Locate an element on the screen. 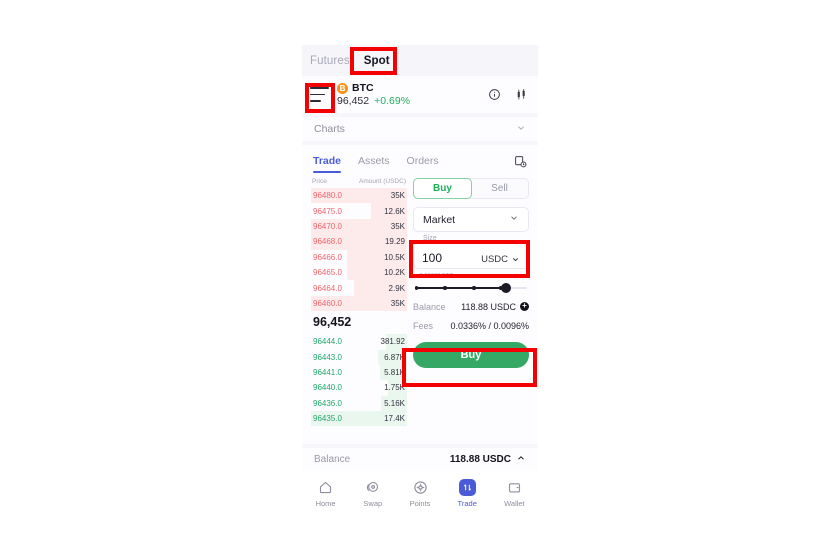 The width and height of the screenshot is (840, 560). order-book-amount: 17.4K is located at coordinates (394, 419).